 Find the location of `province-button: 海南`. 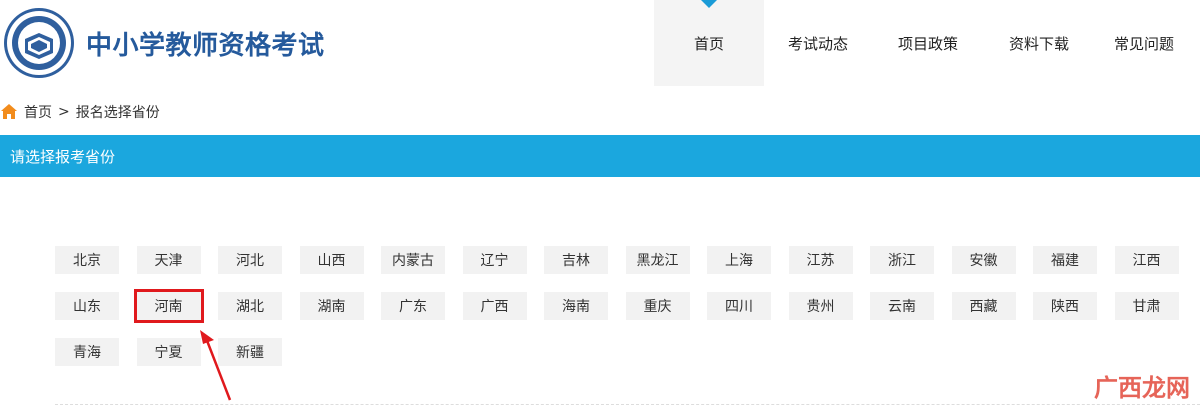

province-button: 海南 is located at coordinates (576, 306).